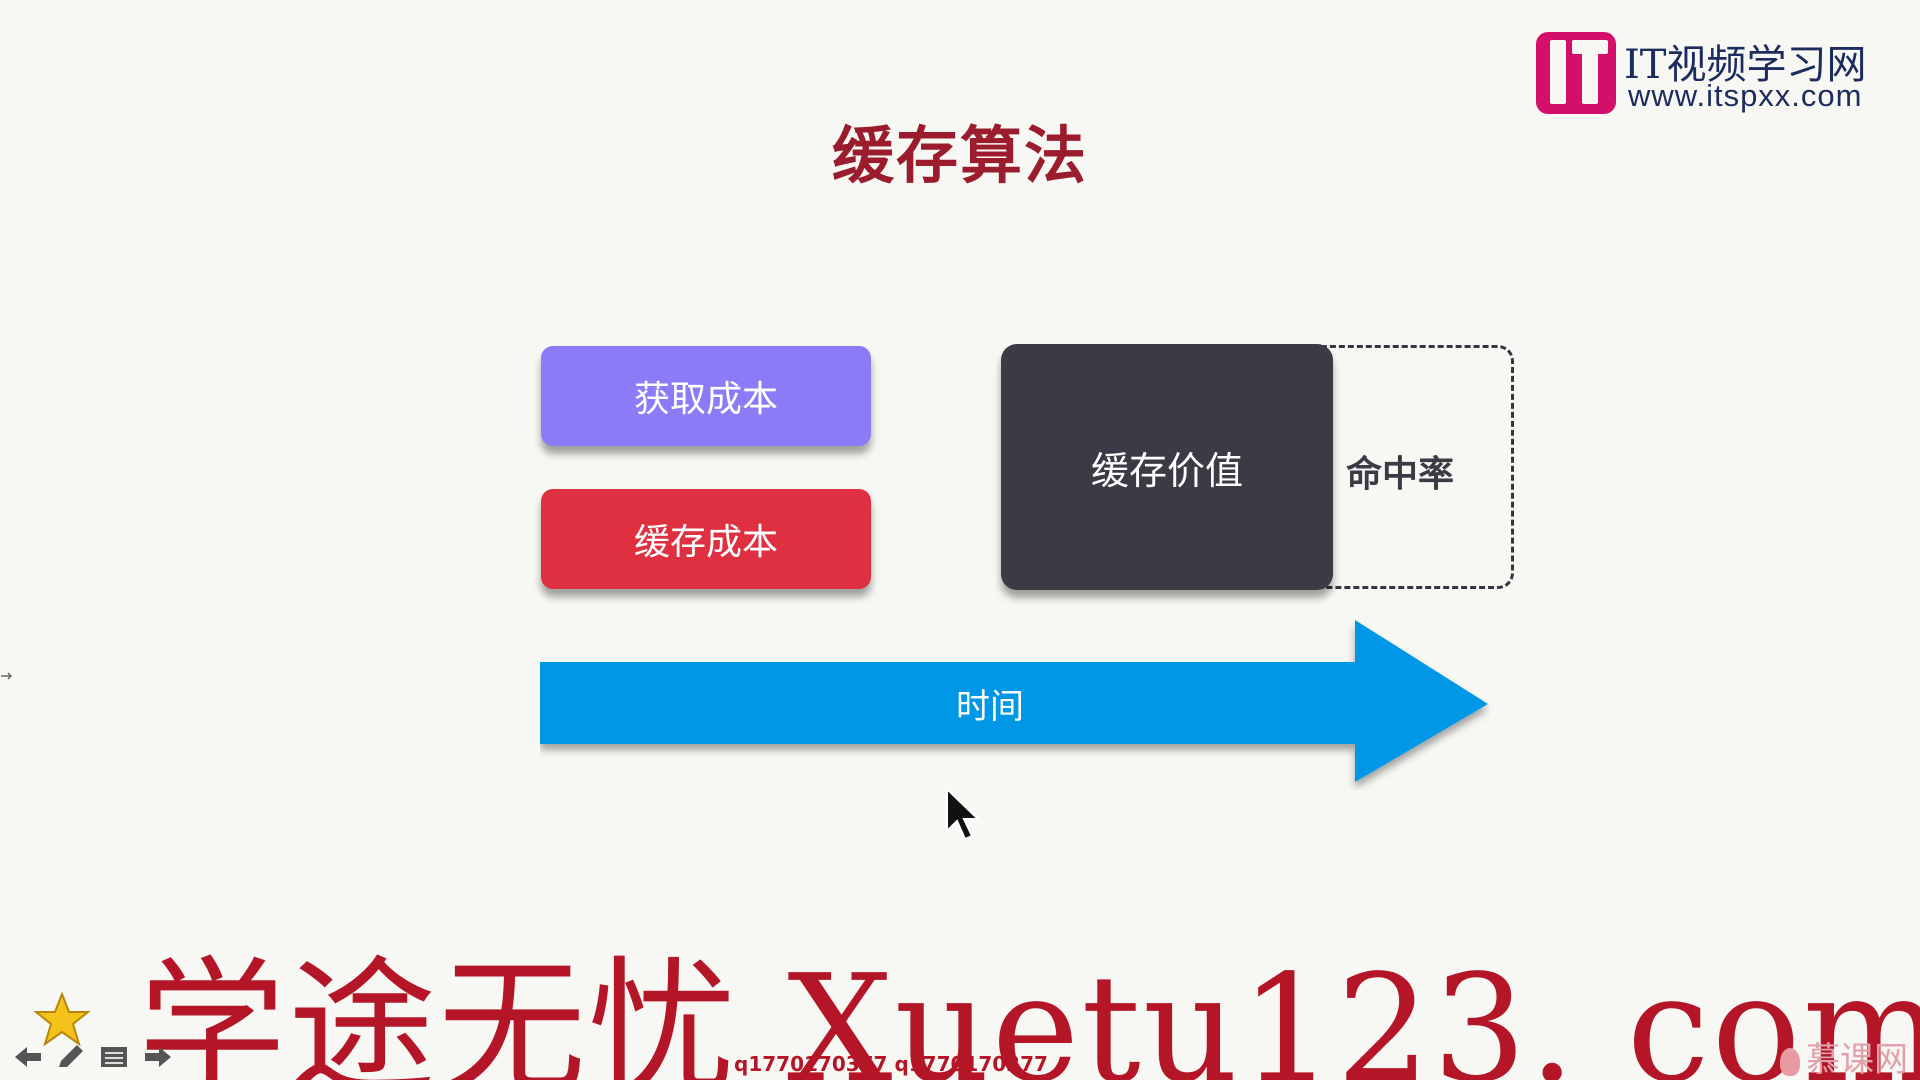  I want to click on cache-cost-card: 缓存成本, so click(706, 539).